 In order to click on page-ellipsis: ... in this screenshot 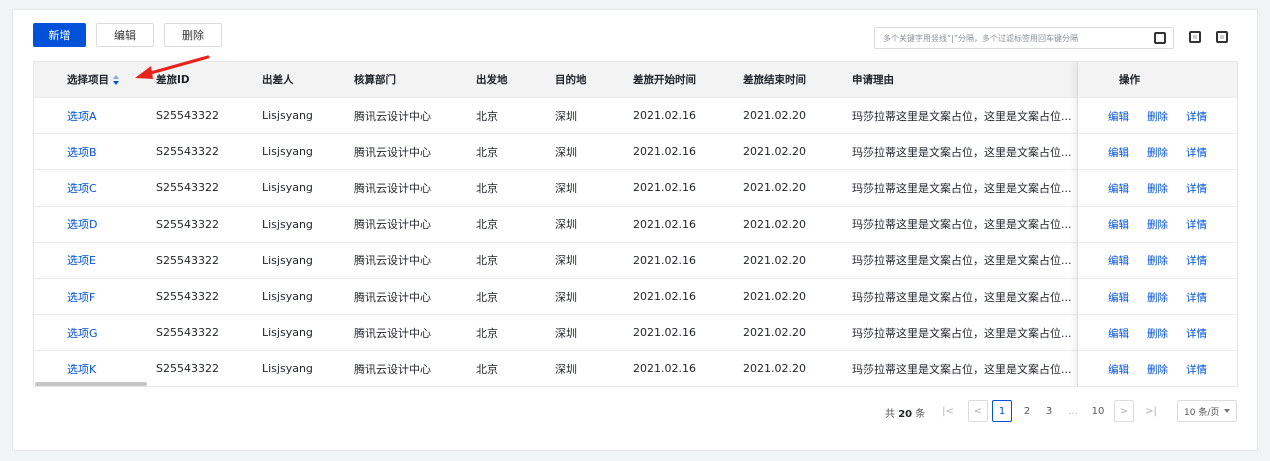, I will do `click(1073, 411)`.